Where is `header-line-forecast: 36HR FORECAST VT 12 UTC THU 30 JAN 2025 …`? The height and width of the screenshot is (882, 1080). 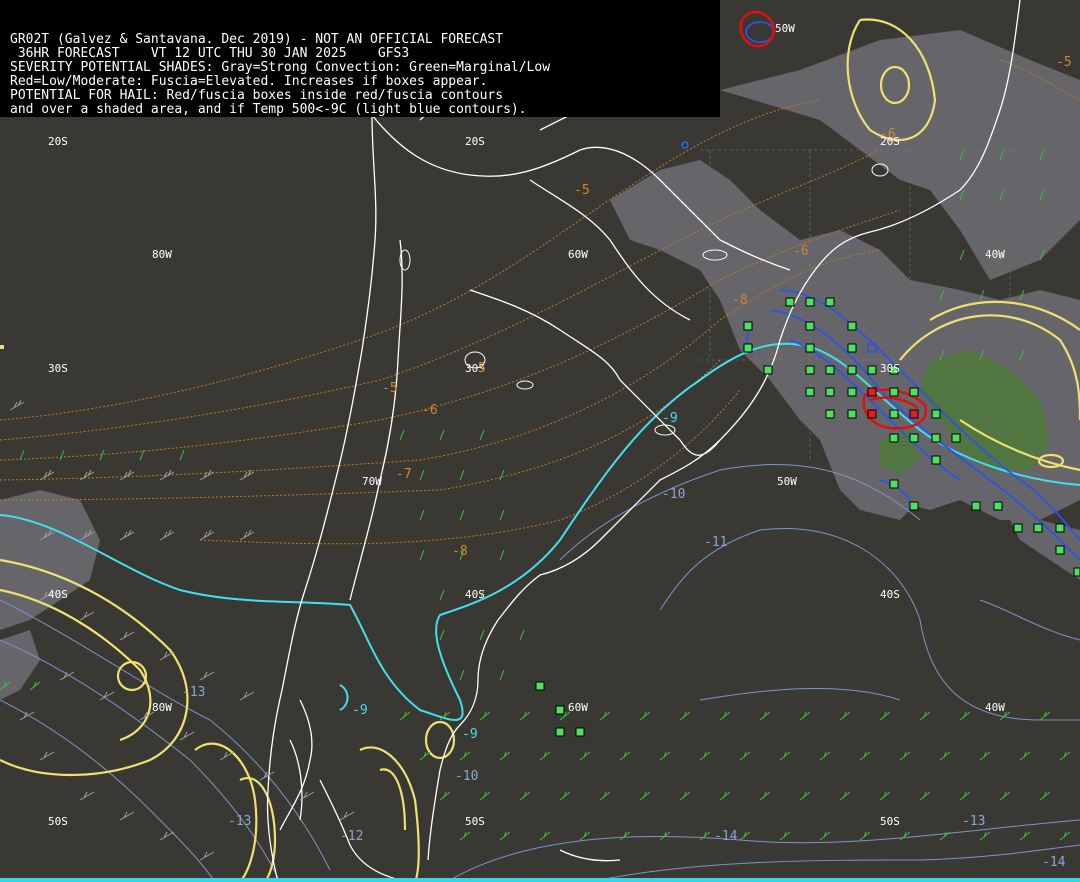 header-line-forecast: 36HR FORECAST VT 12 UTC THU 30 JAN 2025 … is located at coordinates (210, 54).